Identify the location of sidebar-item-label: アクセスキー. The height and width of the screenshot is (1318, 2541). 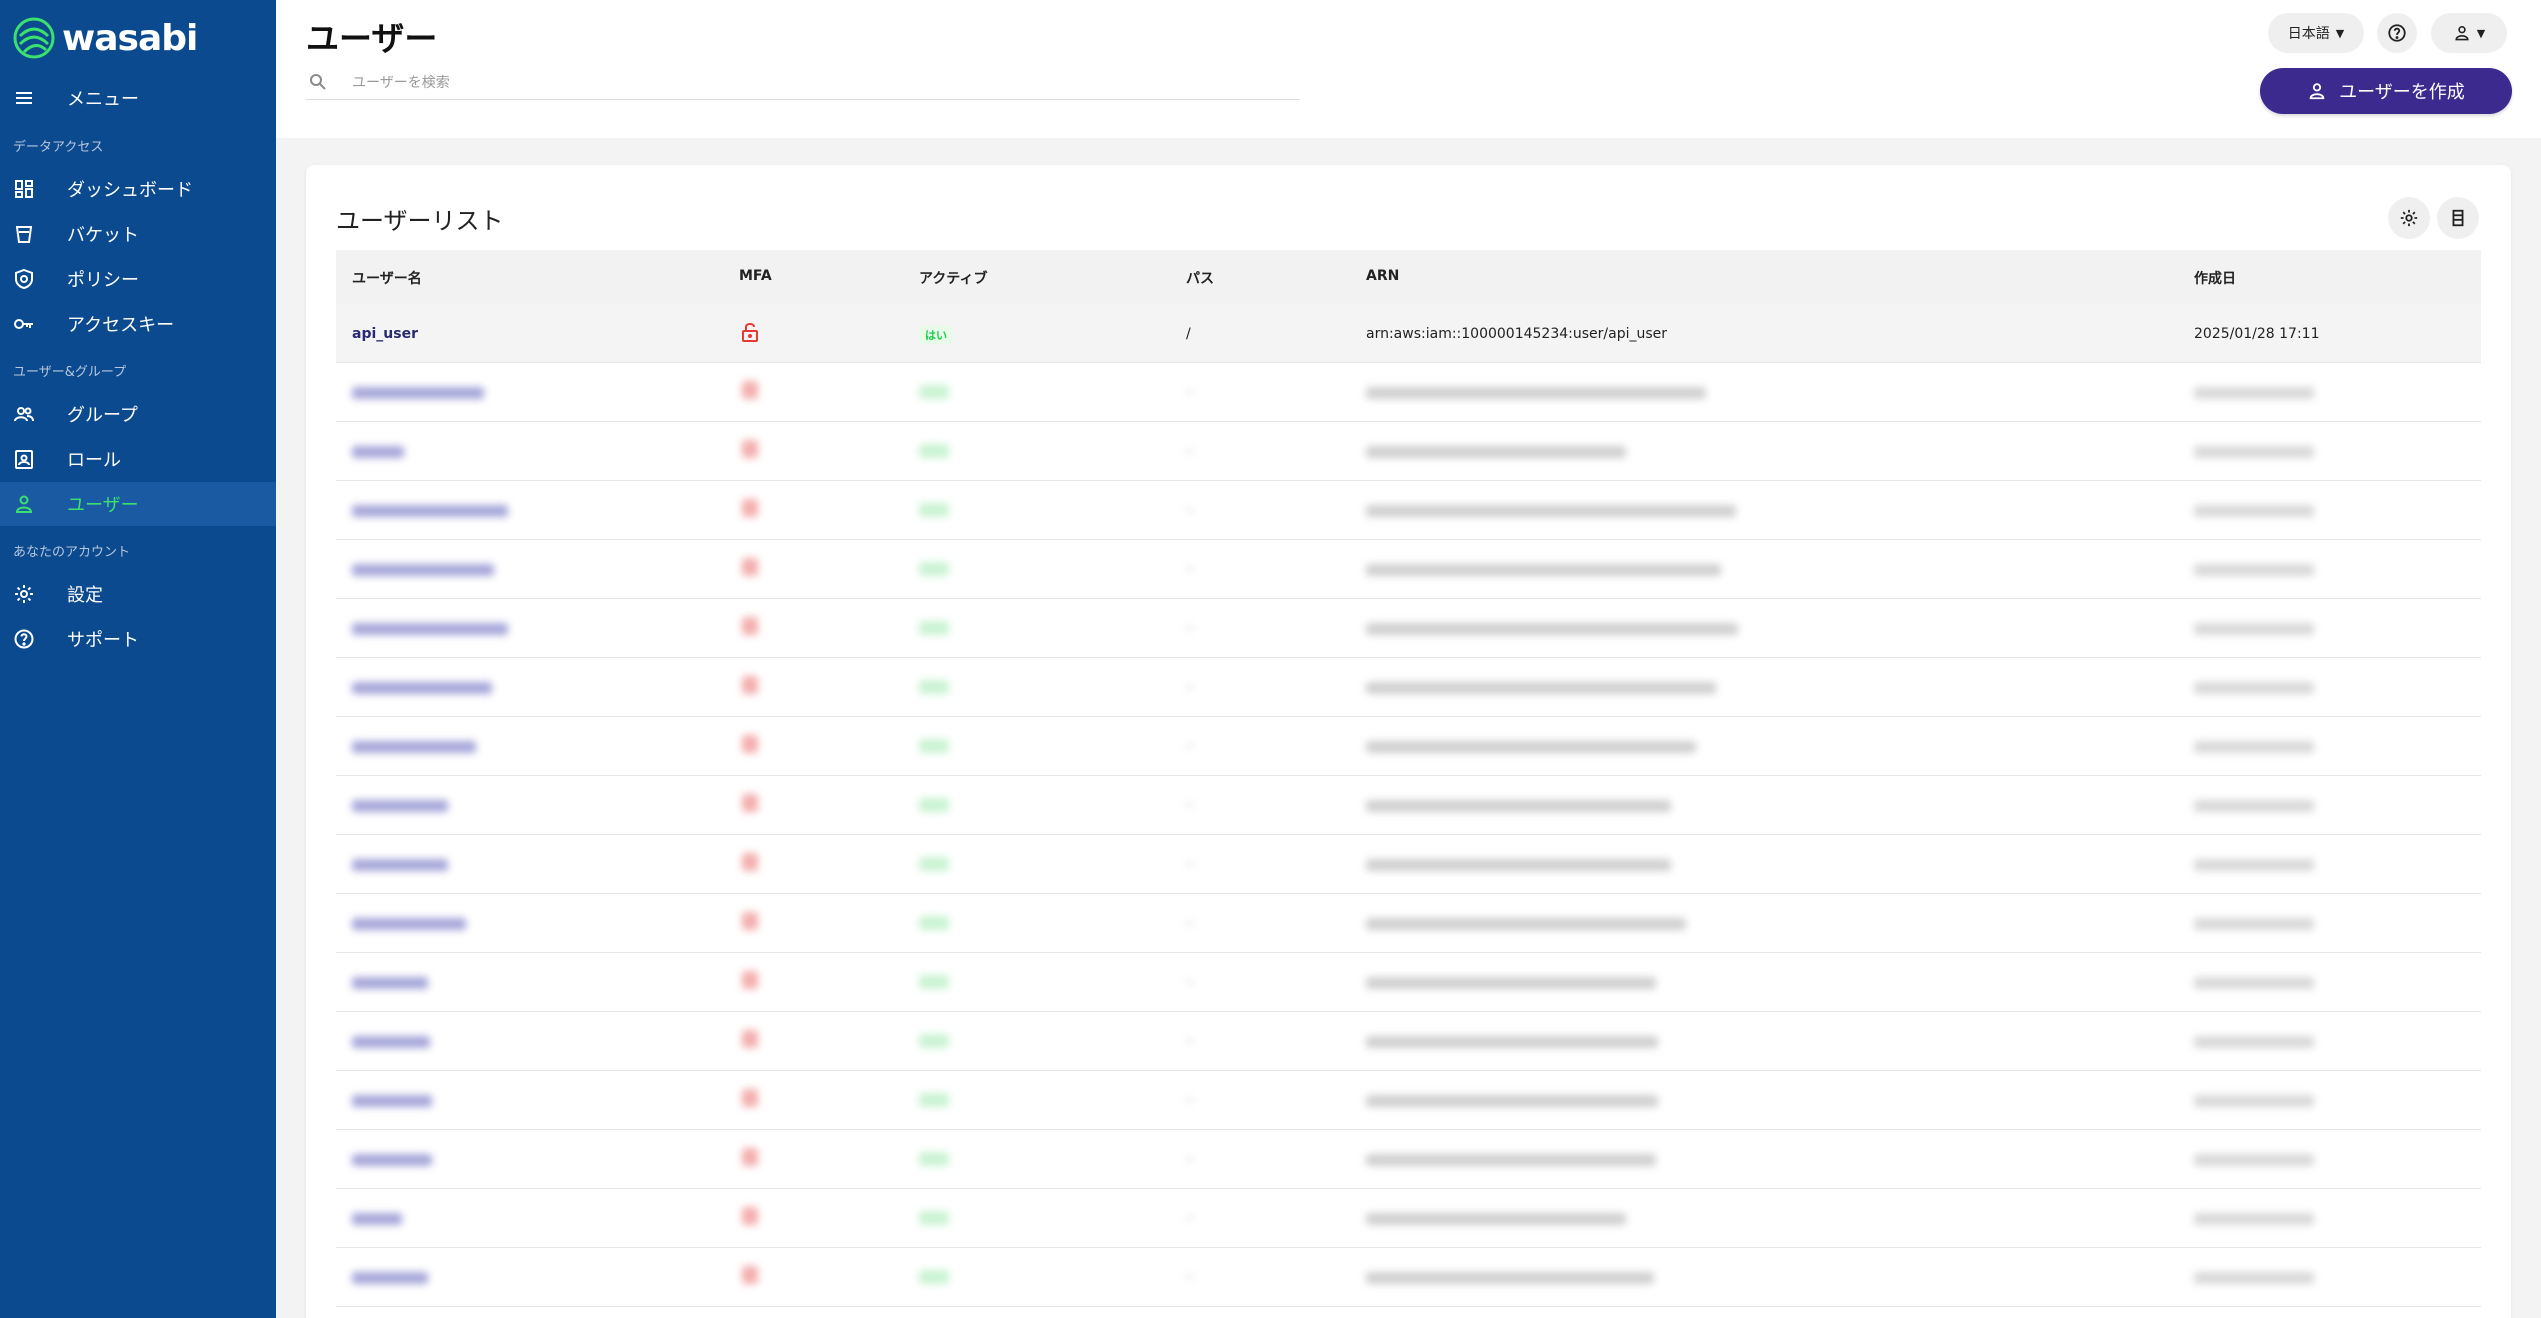
(121, 325).